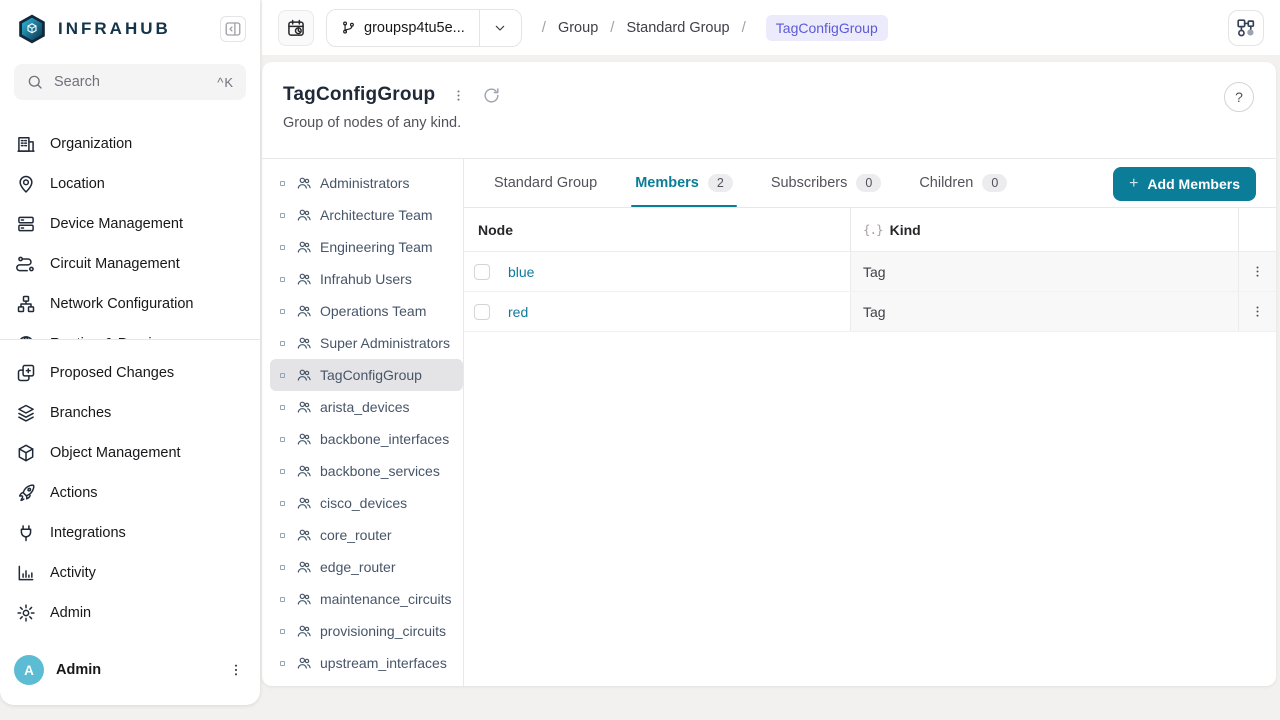 This screenshot has width=1280, height=720. I want to click on sidebar-item-label: Actions, so click(74, 493).